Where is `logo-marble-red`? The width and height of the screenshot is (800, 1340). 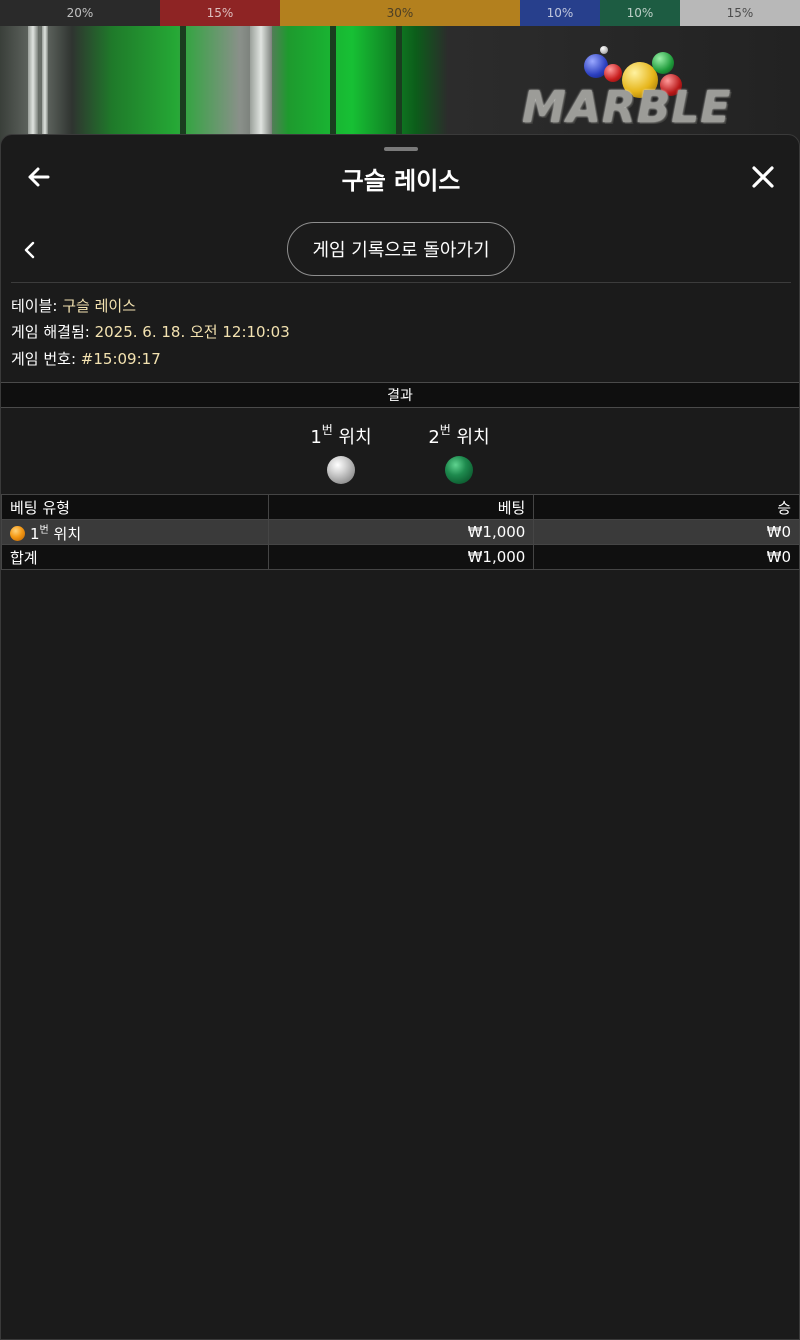
logo-marble-red is located at coordinates (613, 73).